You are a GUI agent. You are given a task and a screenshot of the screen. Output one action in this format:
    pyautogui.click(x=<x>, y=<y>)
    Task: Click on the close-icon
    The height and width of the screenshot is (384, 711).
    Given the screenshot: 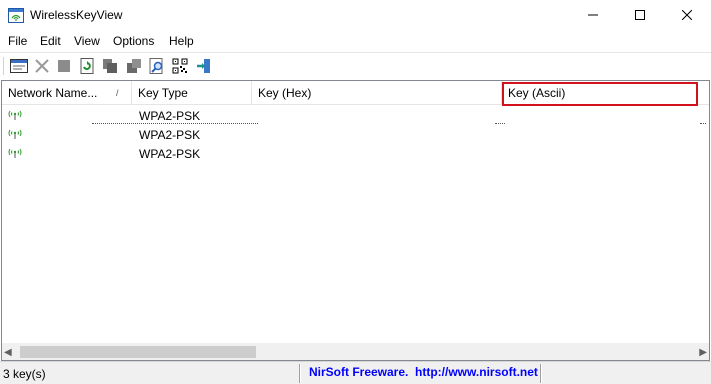 What is the action you would take?
    pyautogui.click(x=687, y=15)
    